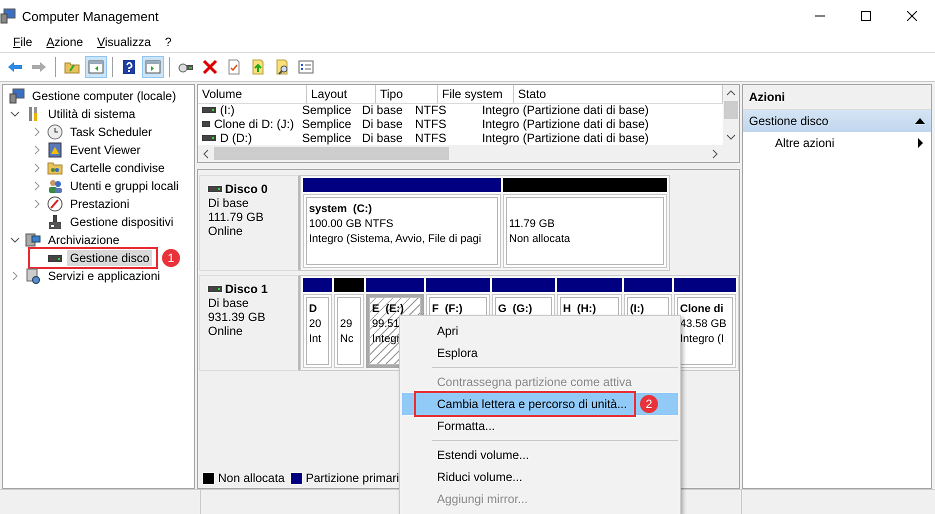 This screenshot has width=935, height=514. What do you see at coordinates (229, 303) in the screenshot?
I see `disk-type: Di base` at bounding box center [229, 303].